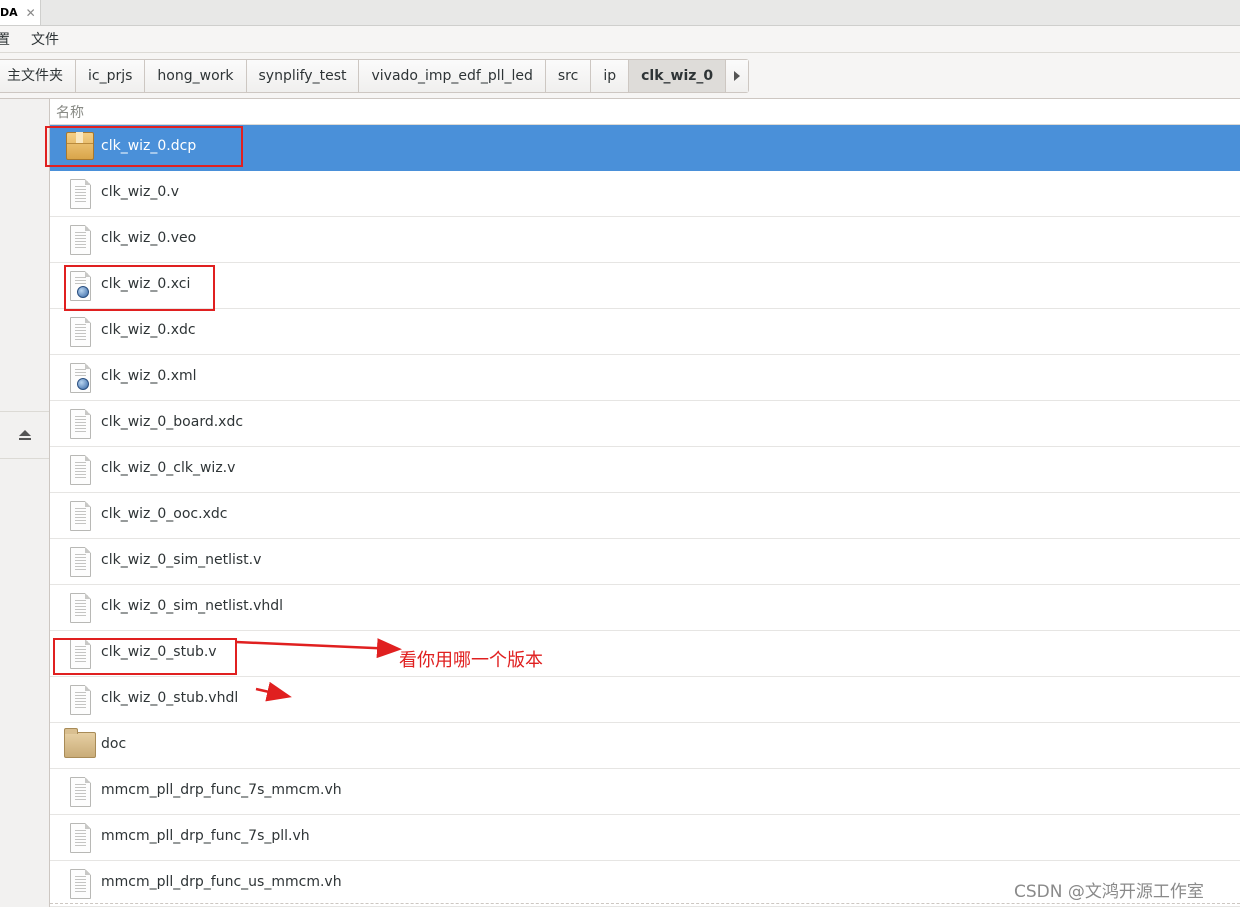  Describe the element at coordinates (9, 12) in the screenshot. I see `app-tab-label: DA` at that location.